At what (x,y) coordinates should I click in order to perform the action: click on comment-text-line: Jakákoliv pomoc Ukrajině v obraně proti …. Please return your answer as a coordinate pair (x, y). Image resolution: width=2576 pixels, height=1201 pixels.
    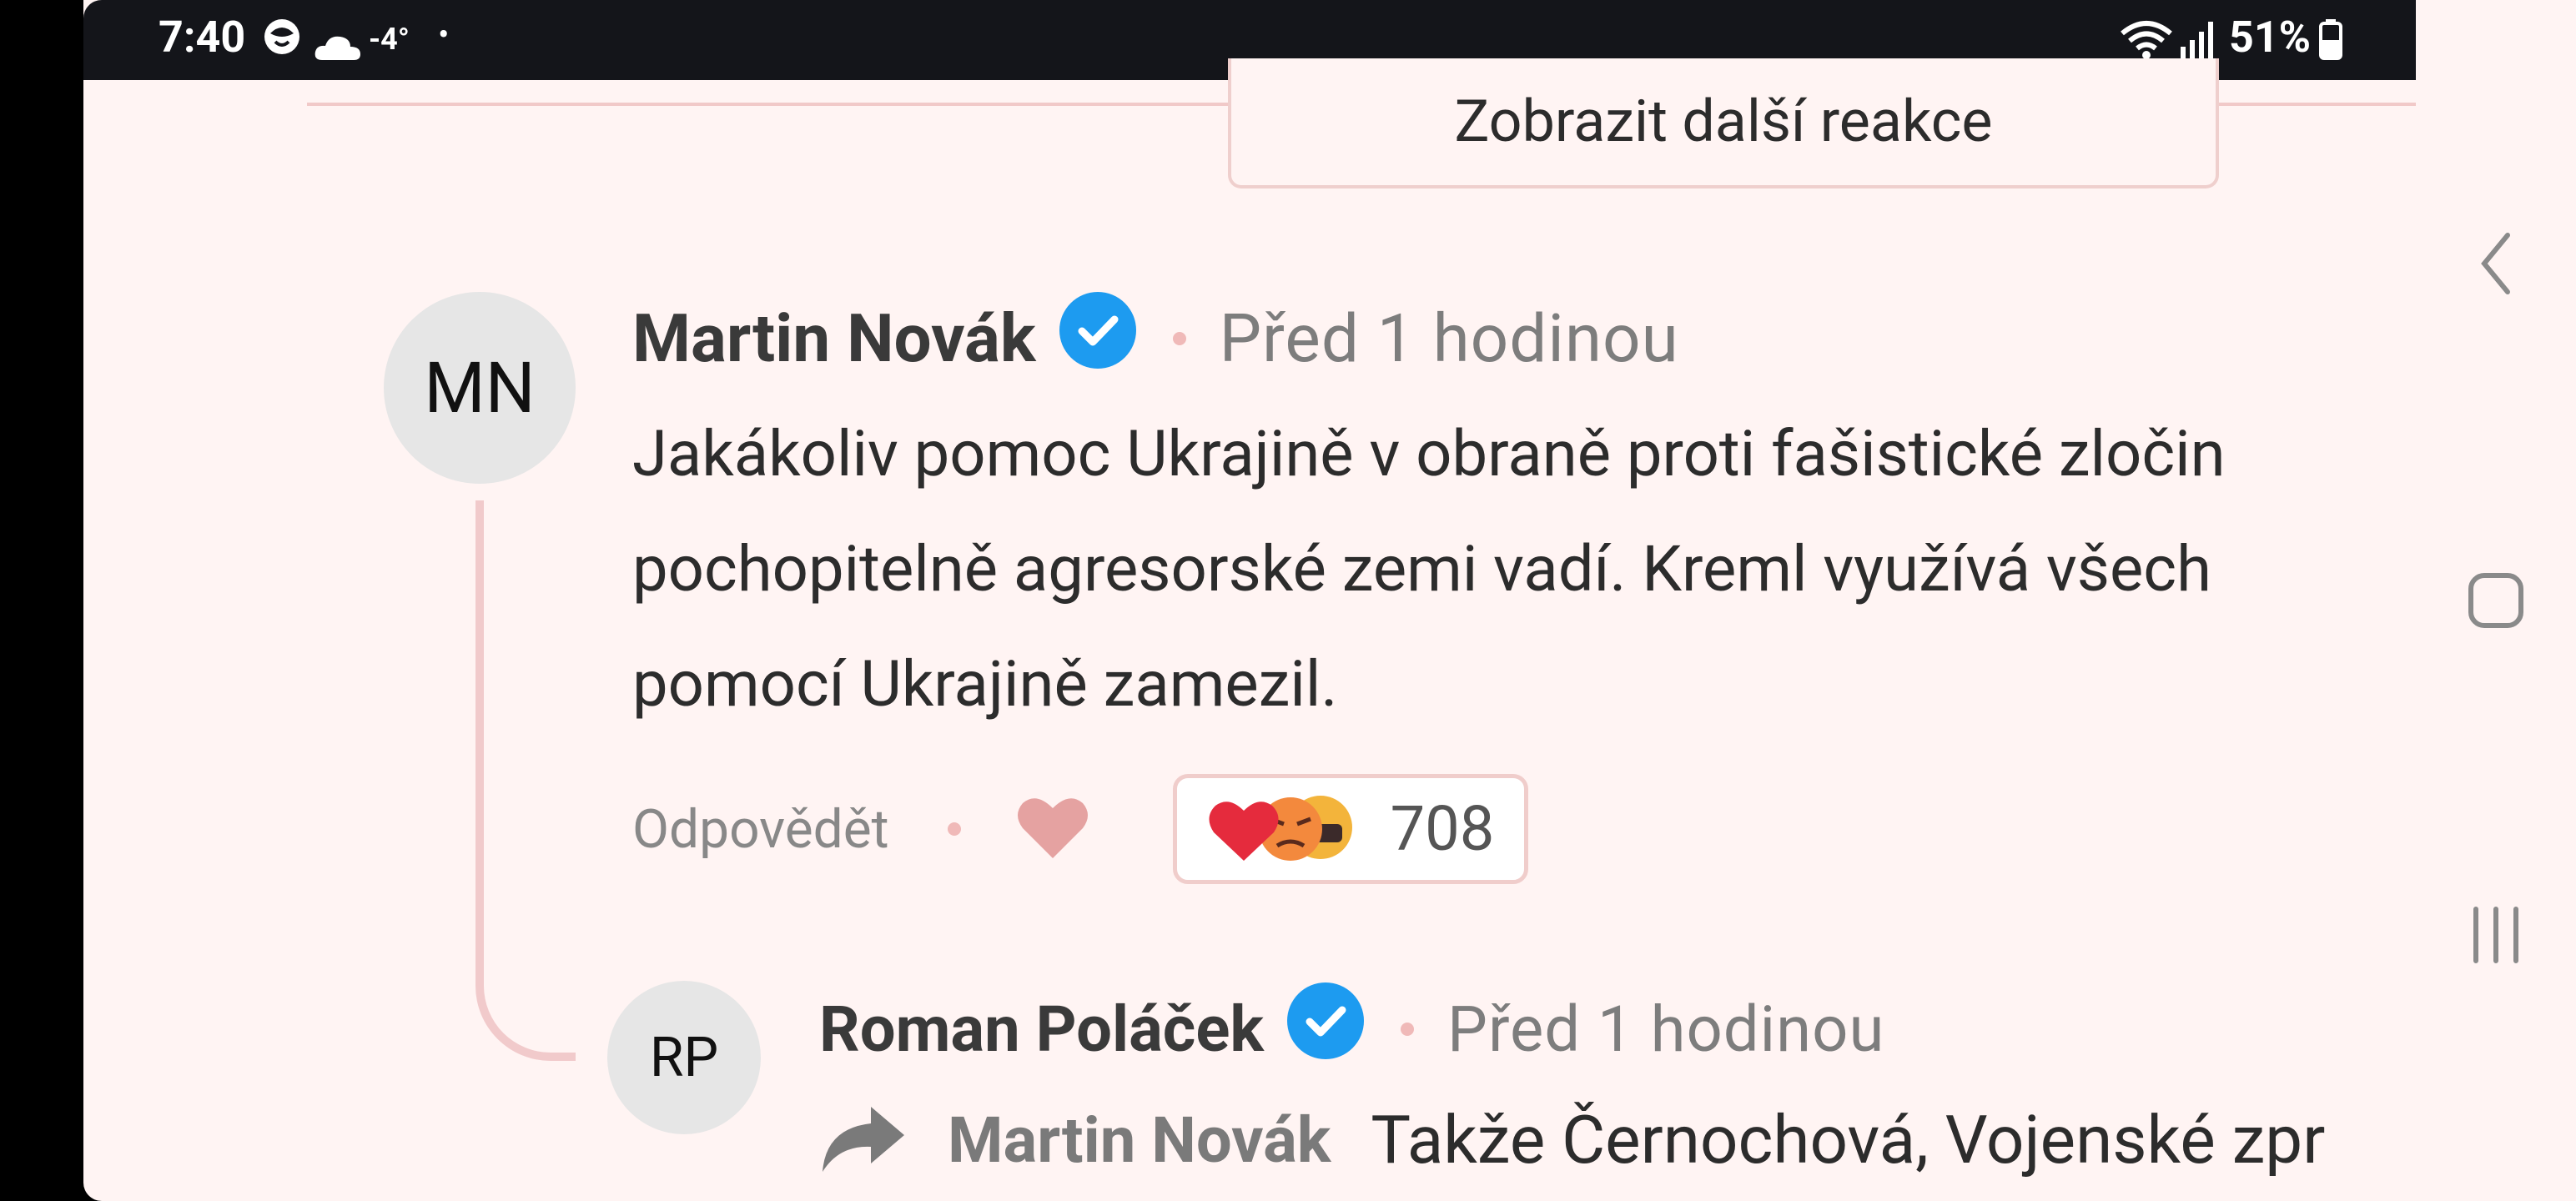
    Looking at the image, I should click on (1429, 453).